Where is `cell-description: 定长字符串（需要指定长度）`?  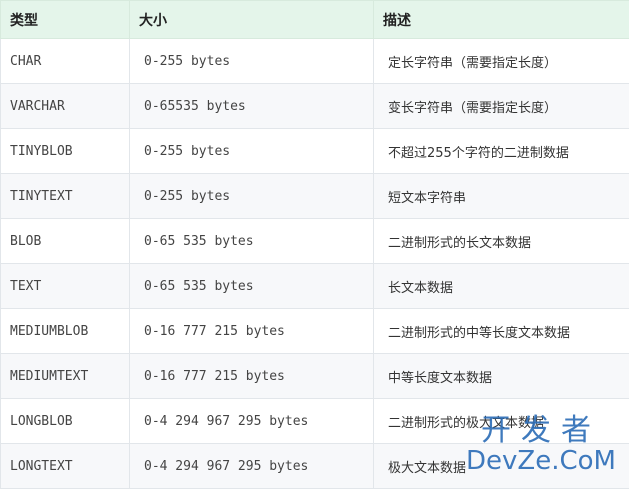 cell-description: 定长字符串（需要指定长度） is located at coordinates (501, 61).